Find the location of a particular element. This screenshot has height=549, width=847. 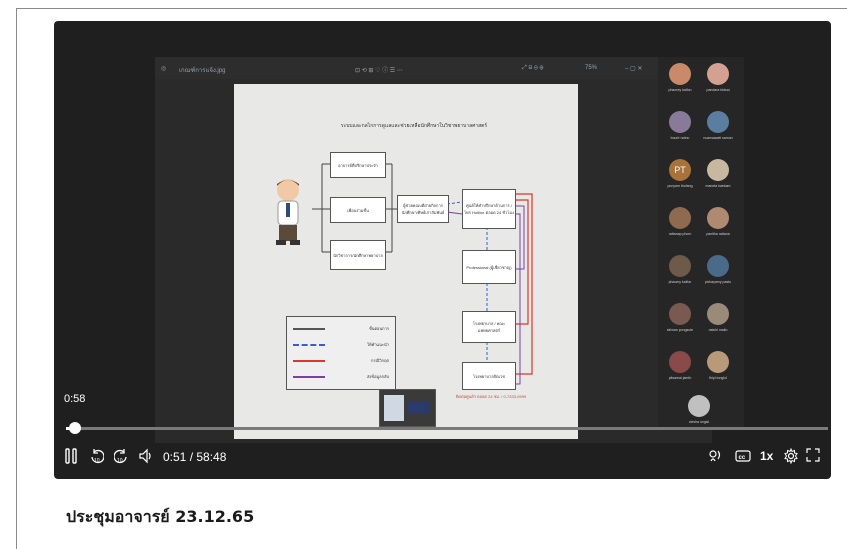

participant-name: pitsamai jamth is located at coordinates (680, 378).